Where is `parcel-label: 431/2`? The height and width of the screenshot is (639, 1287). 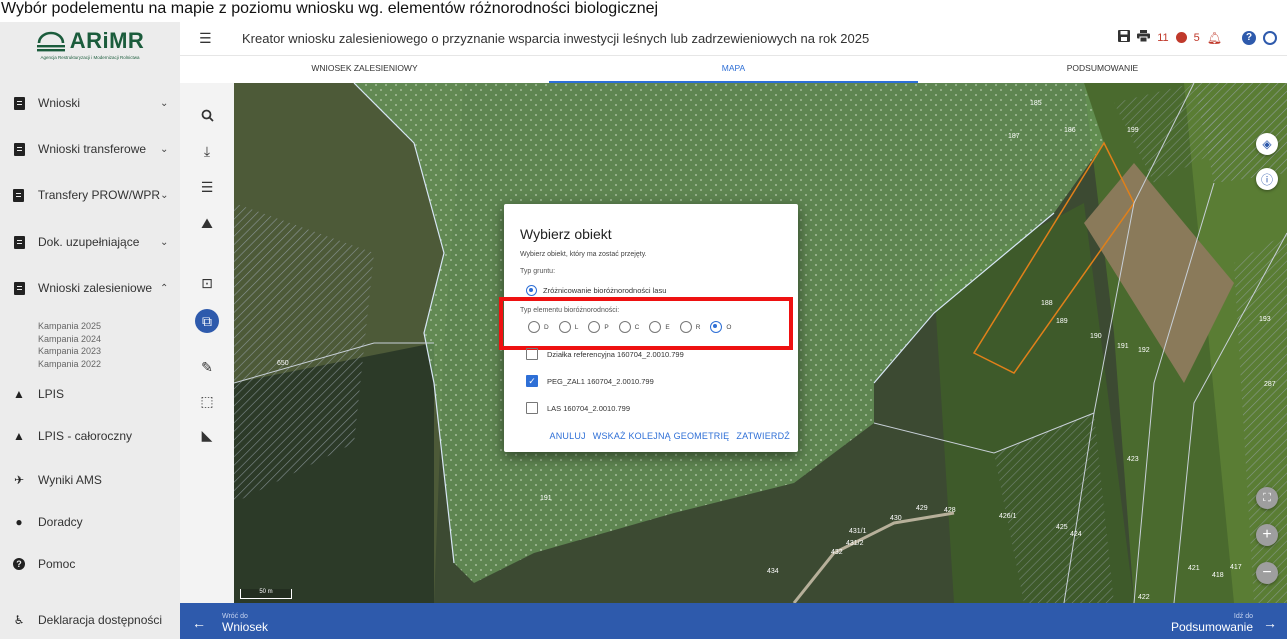
parcel-label: 431/2 is located at coordinates (855, 543).